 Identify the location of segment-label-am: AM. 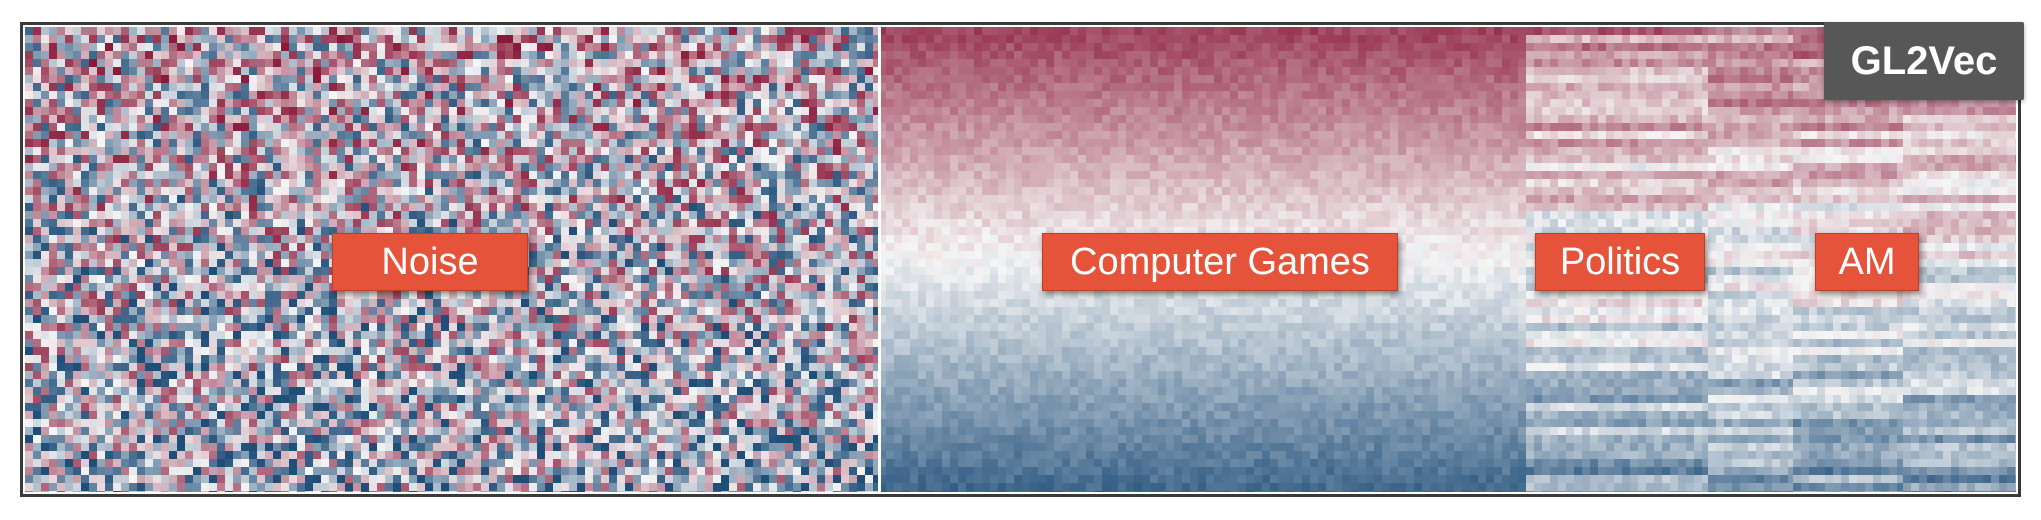
(1867, 262).